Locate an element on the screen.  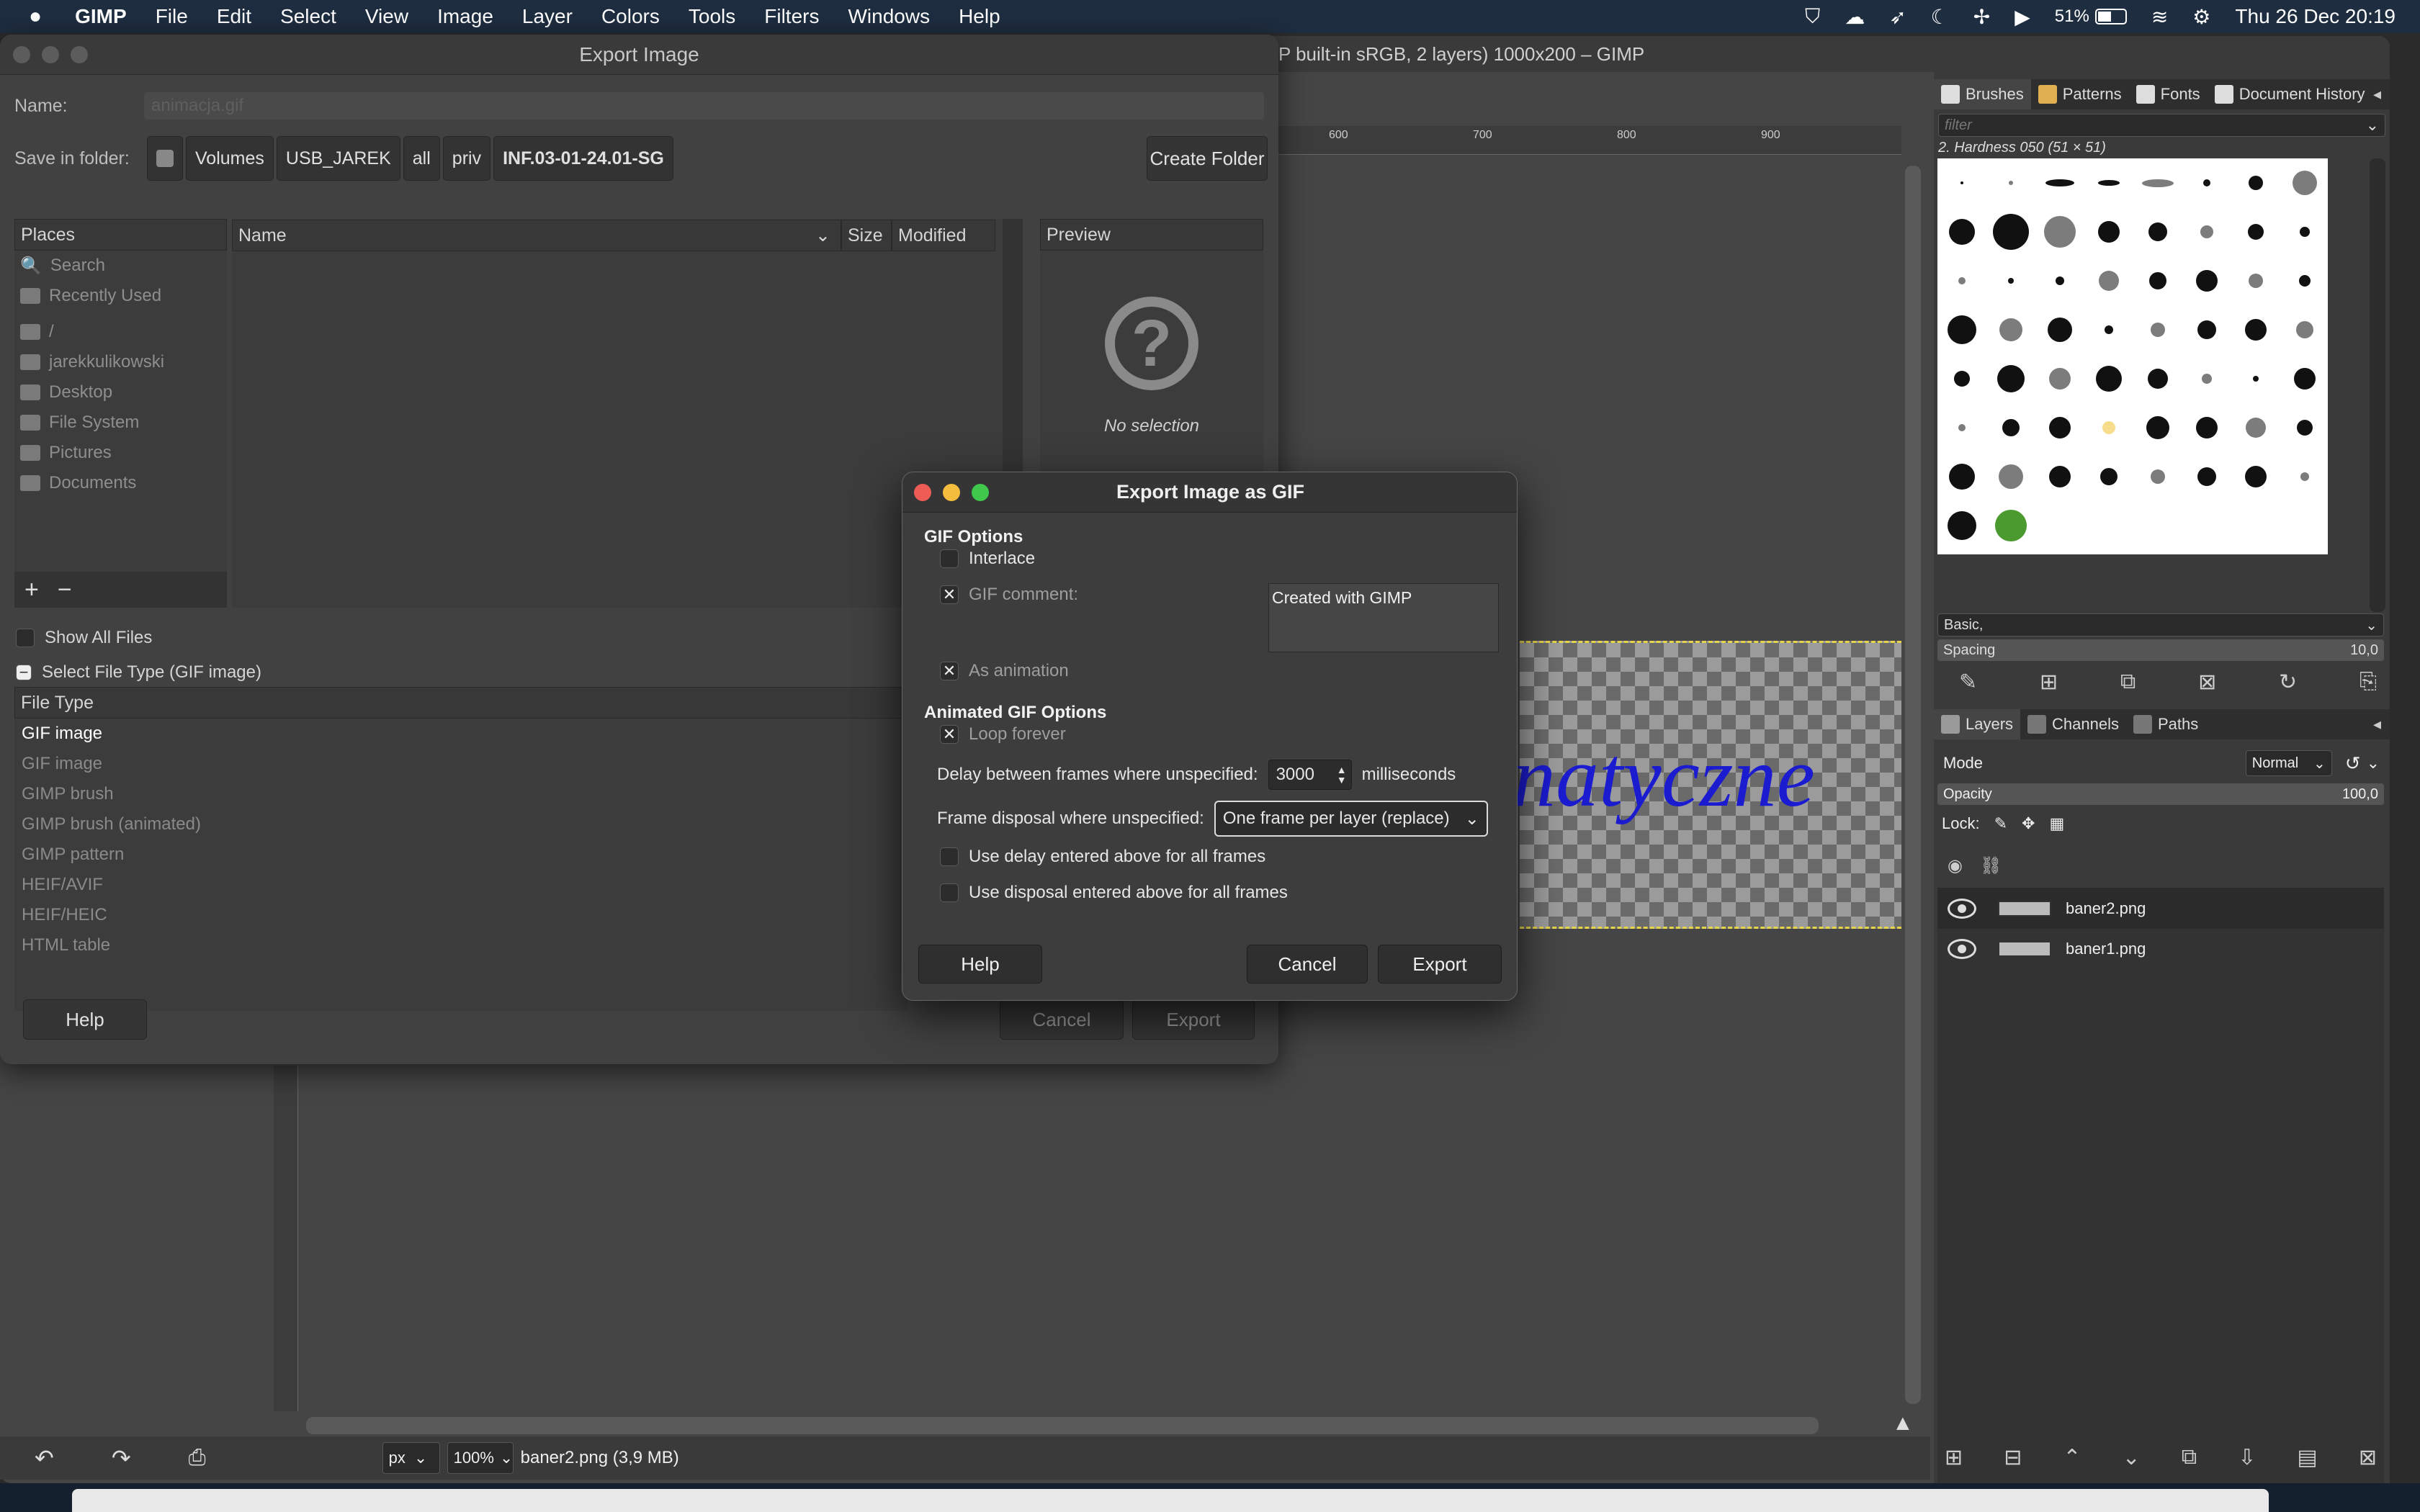
create-folder-button: Create Folder is located at coordinates (1207, 158).